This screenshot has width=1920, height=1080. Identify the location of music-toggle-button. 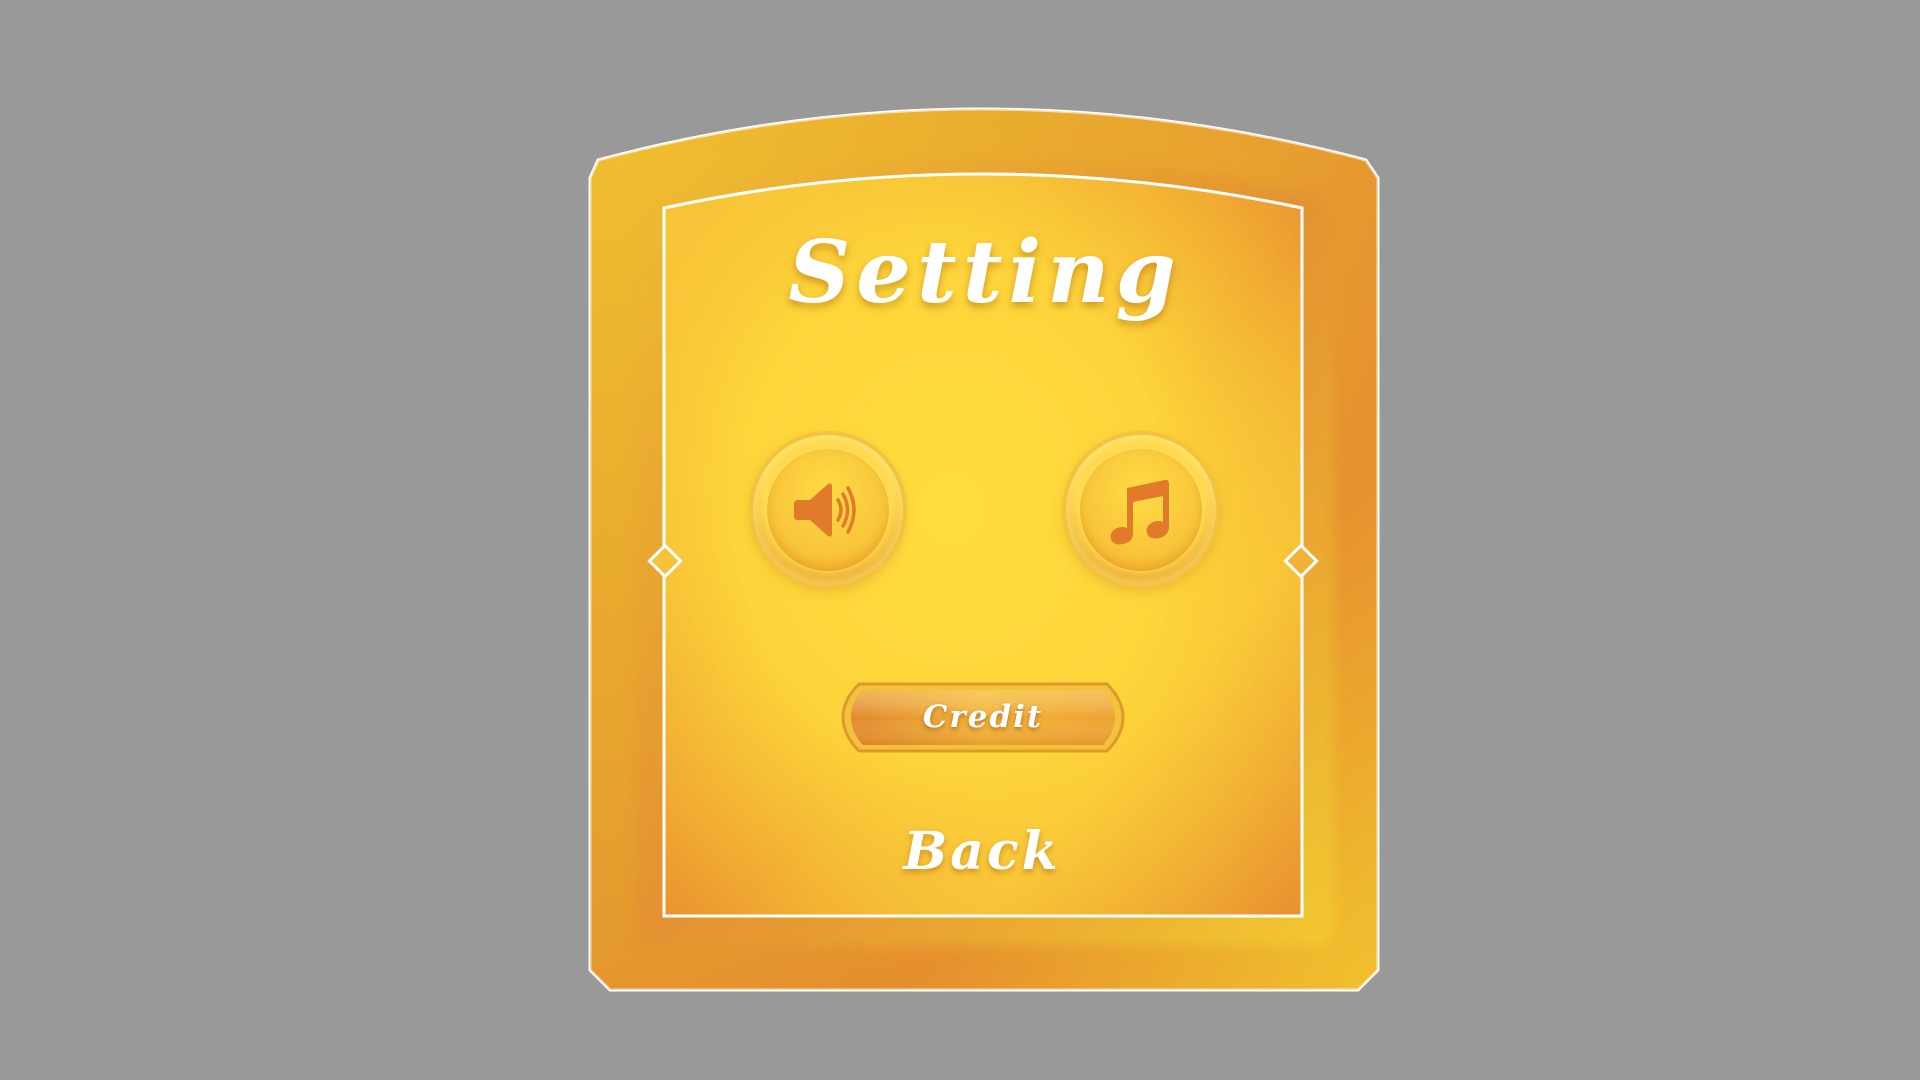
(1141, 510).